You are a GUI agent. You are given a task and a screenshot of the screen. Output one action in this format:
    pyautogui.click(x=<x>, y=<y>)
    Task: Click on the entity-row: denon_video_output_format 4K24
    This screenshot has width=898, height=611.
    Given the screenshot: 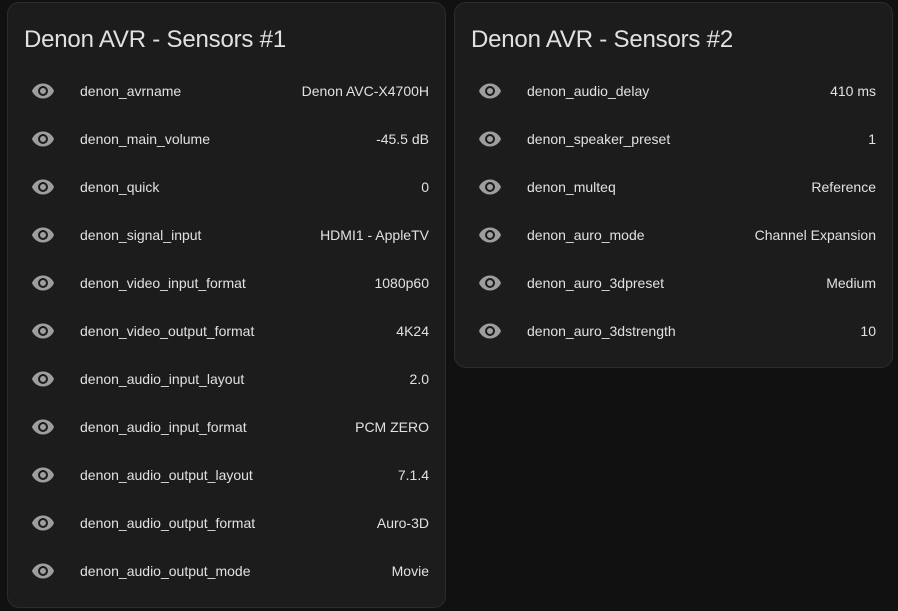 What is the action you would take?
    pyautogui.click(x=226, y=331)
    